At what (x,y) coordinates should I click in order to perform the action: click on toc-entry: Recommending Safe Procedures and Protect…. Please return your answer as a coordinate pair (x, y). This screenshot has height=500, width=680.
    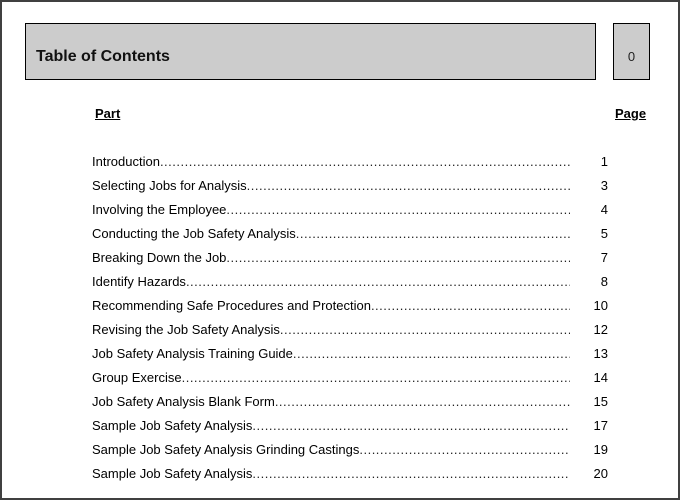
    Looking at the image, I should click on (352, 309).